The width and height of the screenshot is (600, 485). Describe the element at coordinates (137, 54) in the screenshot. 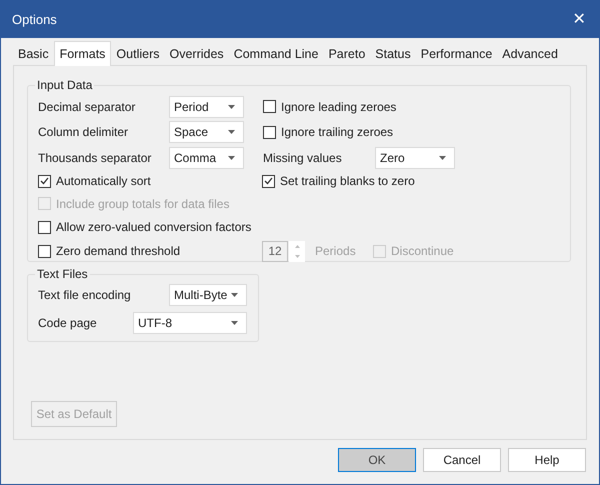

I see `tab: Outliers` at that location.